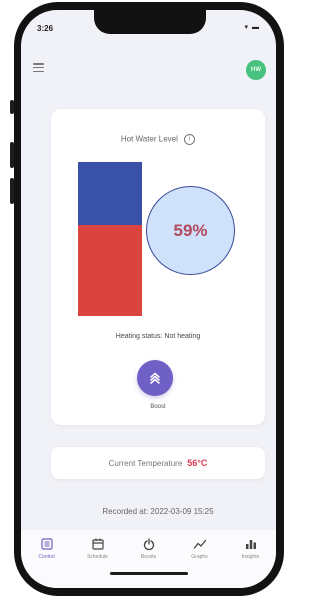 The image size is (320, 602). I want to click on calendar-icon, so click(97, 544).